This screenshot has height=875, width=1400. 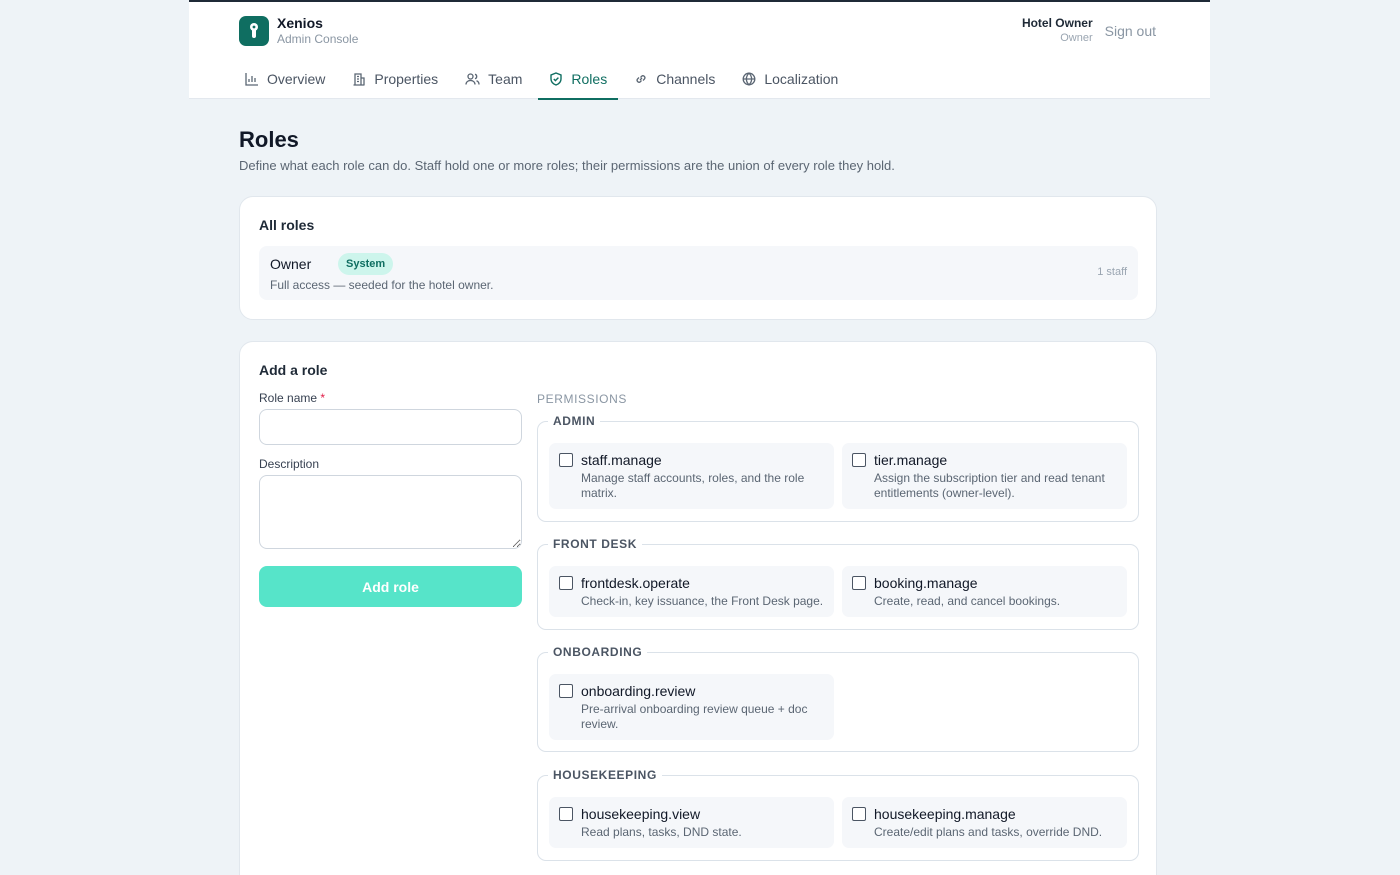 What do you see at coordinates (254, 31) in the screenshot?
I see `key-icon` at bounding box center [254, 31].